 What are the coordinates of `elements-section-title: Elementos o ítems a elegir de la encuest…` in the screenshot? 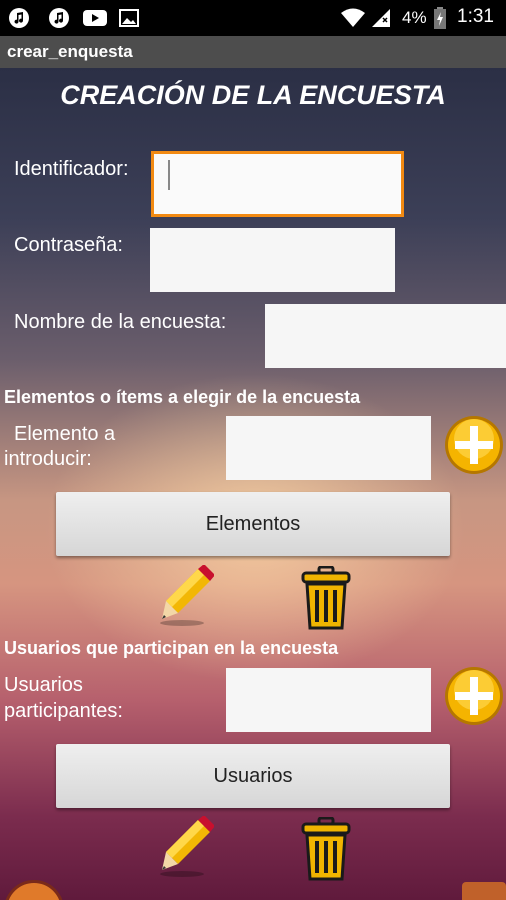 It's located at (182, 397).